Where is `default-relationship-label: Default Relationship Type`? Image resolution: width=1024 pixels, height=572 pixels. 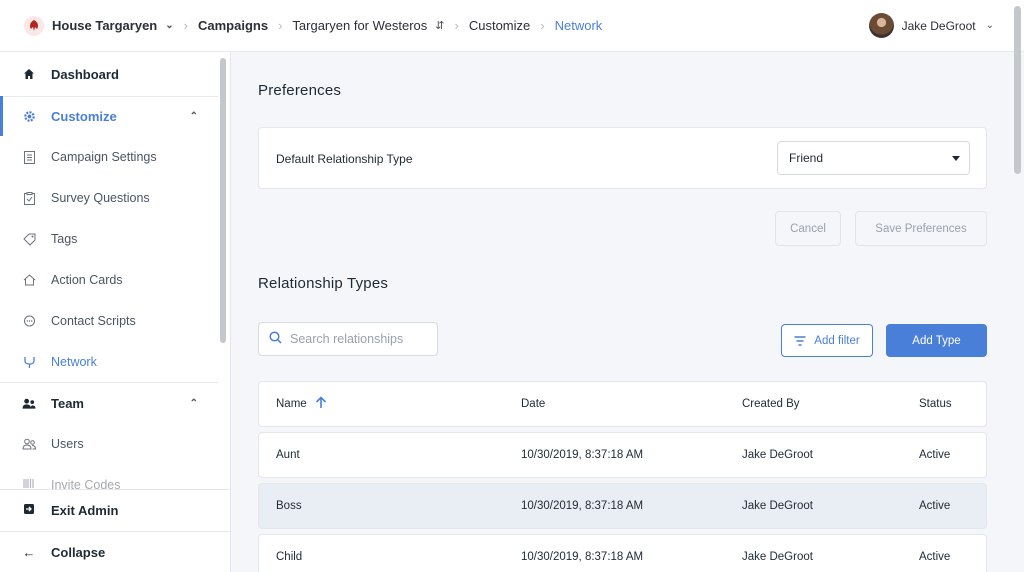
default-relationship-label: Default Relationship Type is located at coordinates (344, 159).